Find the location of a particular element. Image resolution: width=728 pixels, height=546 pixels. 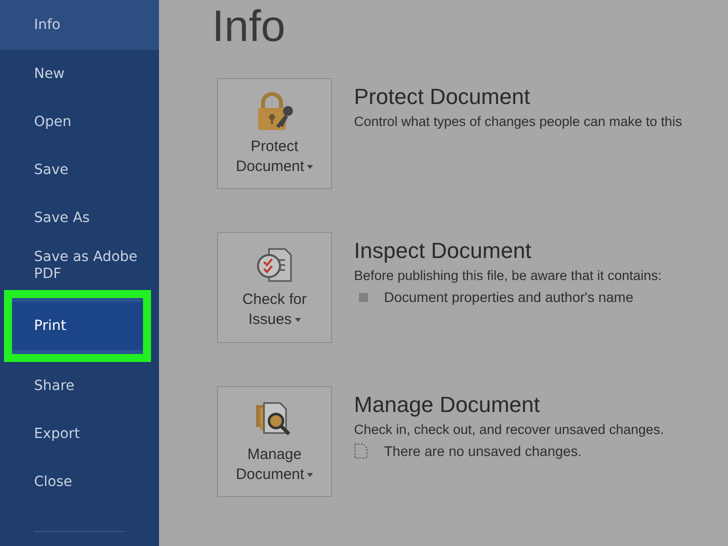

detail-text: There are no unsaved changes. is located at coordinates (483, 451).